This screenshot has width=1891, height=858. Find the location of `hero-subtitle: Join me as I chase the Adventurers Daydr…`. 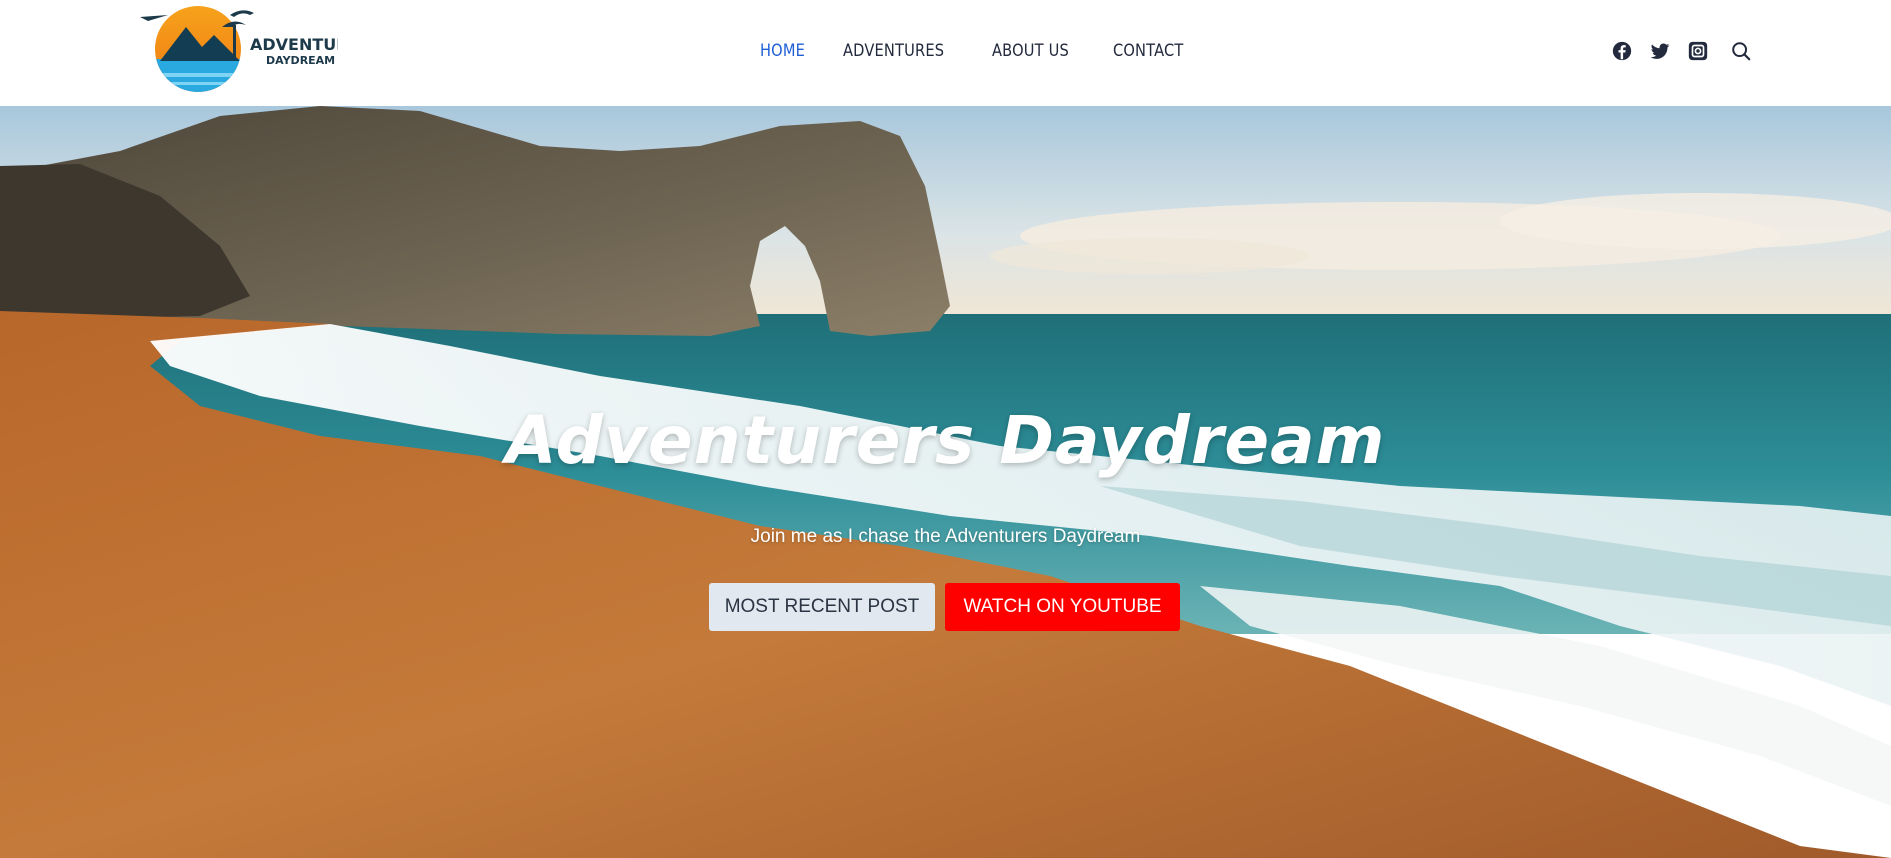

hero-subtitle: Join me as I chase the Adventurers Daydr… is located at coordinates (945, 536).